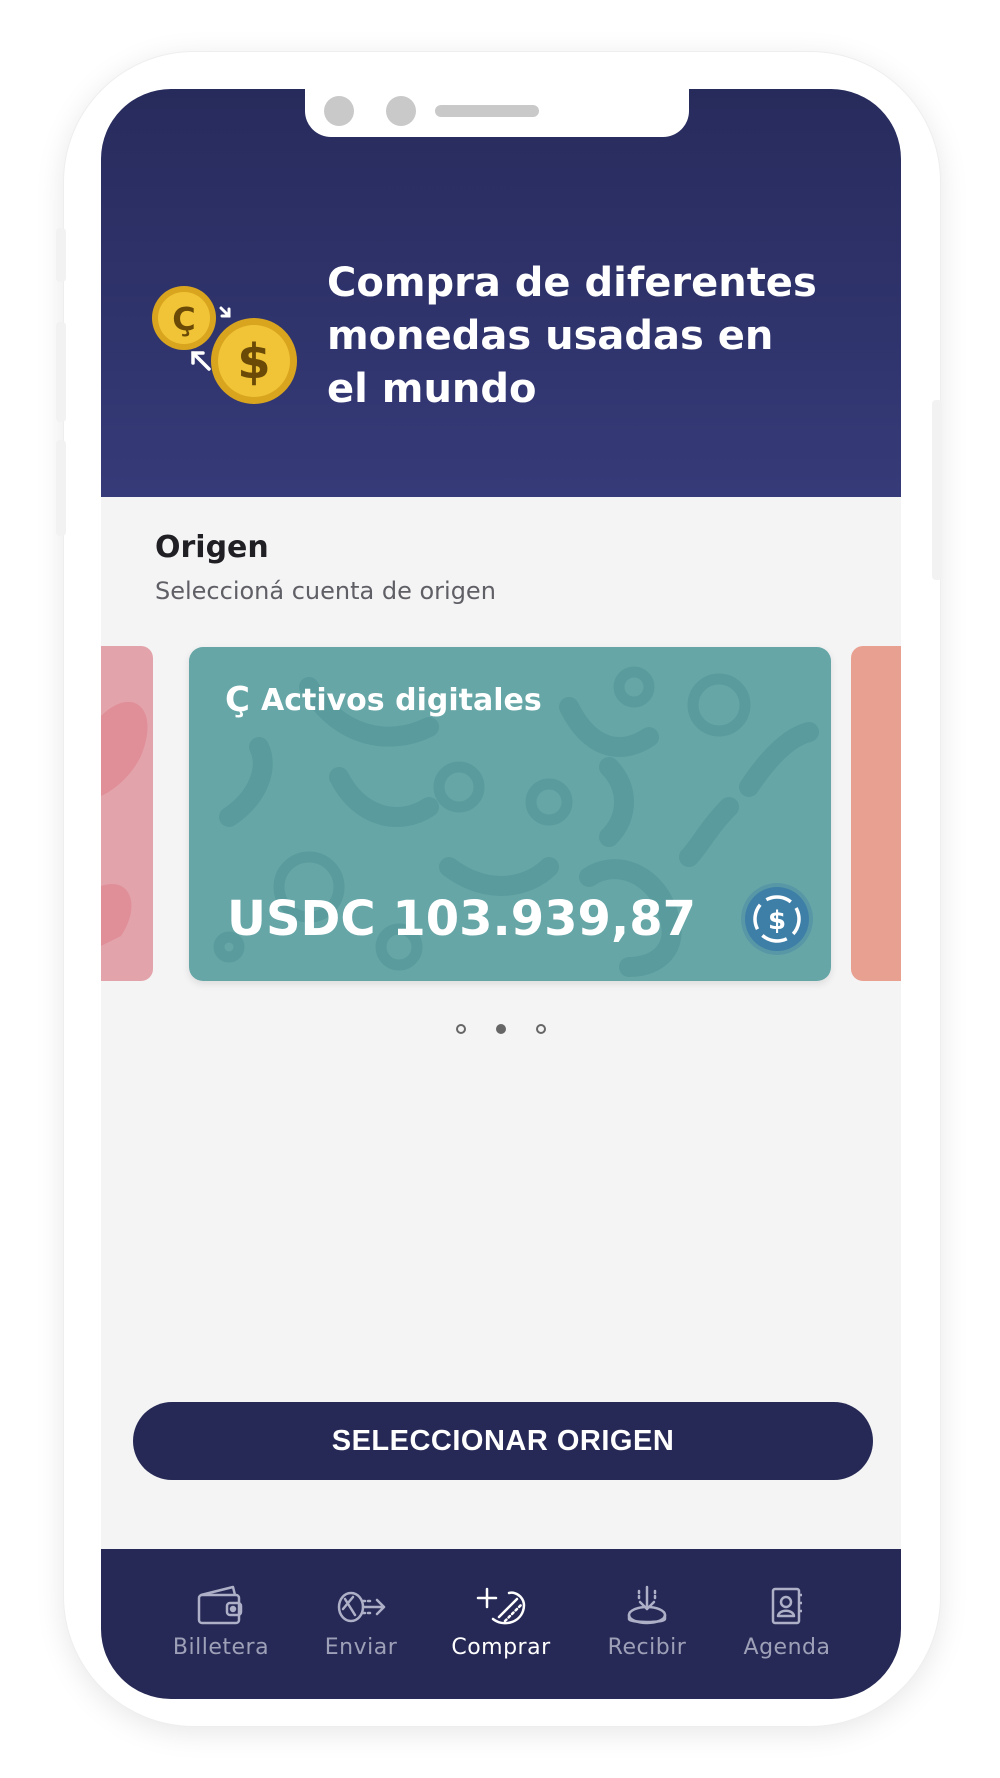  I want to click on select-origin-button: SELECCIONAR ORIGEN, so click(503, 1441).